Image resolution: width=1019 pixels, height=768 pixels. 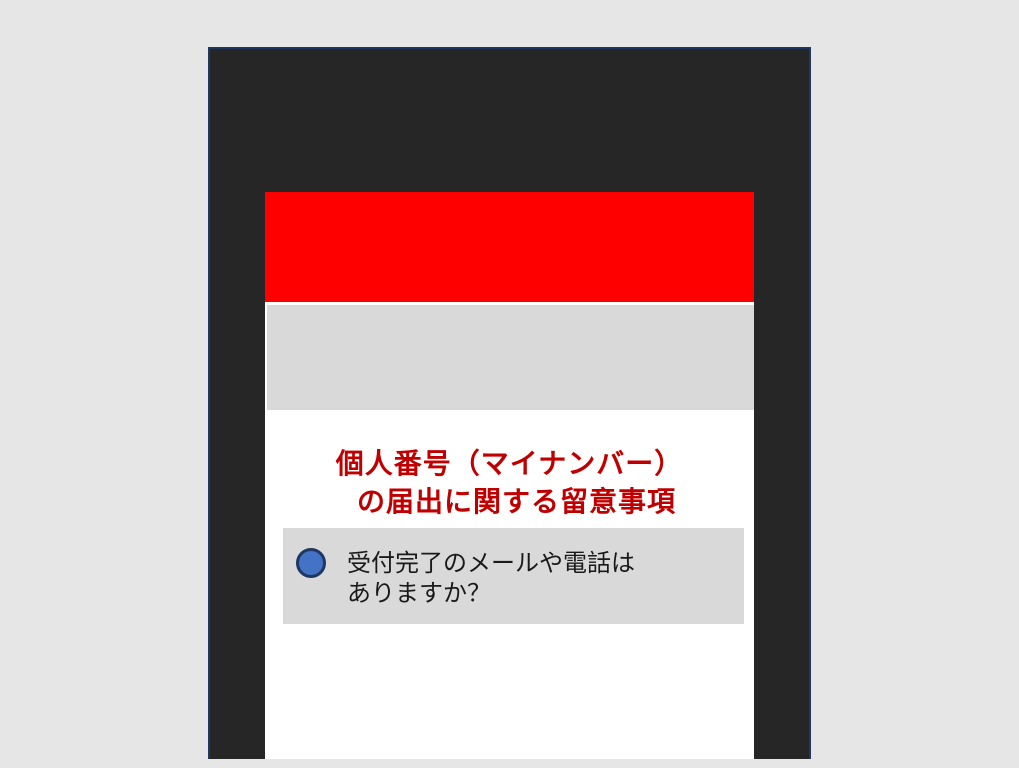 I want to click on faq-question-line2: ありますか？, so click(x=419, y=593).